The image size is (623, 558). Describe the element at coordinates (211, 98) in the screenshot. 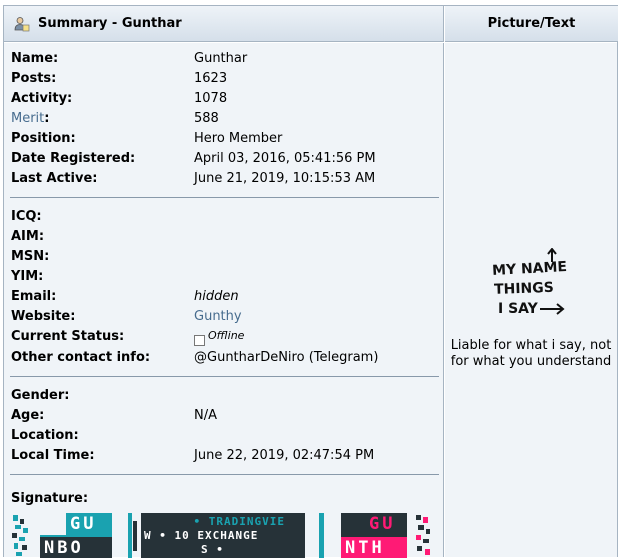

I see `activity-value: 1078` at that location.